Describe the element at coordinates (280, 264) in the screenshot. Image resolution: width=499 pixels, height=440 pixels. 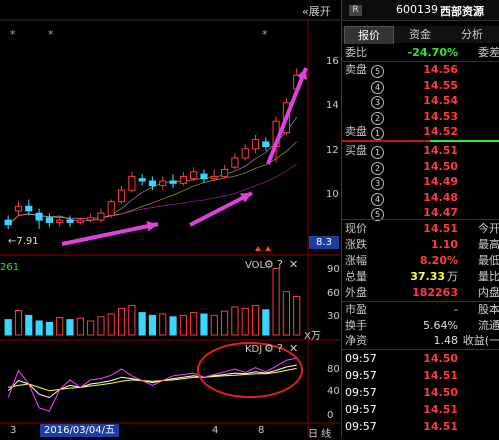
I see `vol-help-icon: ?` at that location.